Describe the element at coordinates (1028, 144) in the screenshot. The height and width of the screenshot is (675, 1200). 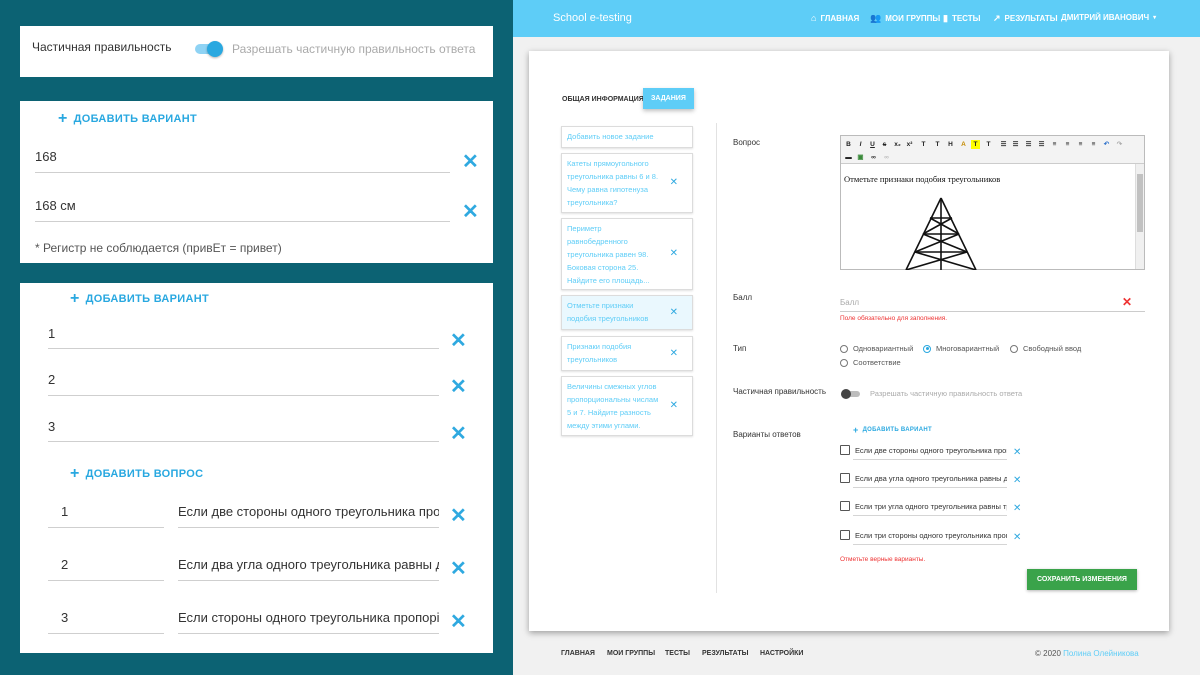
I see `outdent-icon: ☰` at that location.